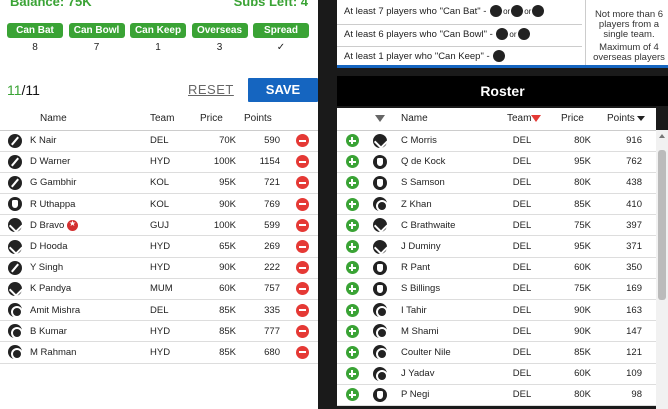 This screenshot has width=668, height=409. Describe the element at coordinates (415, 11) in the screenshot. I see `rule-bat-text: At least 7 players who "Can Bat" -` at that location.